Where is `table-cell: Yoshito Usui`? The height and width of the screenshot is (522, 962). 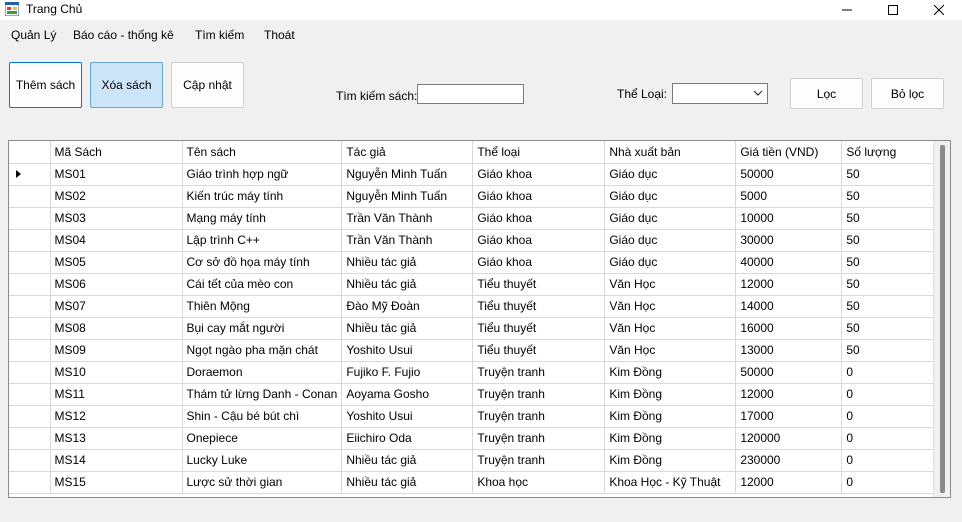
table-cell: Yoshito Usui is located at coordinates (407, 416).